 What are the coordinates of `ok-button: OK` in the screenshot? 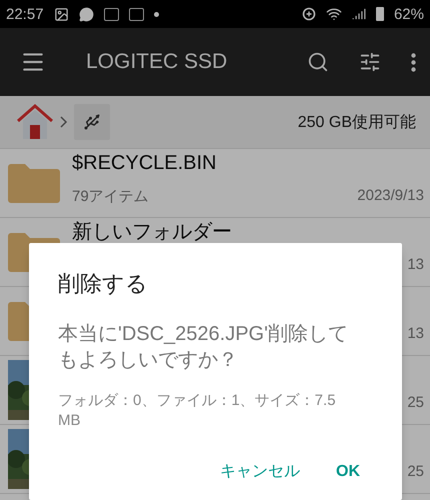 It's located at (348, 471).